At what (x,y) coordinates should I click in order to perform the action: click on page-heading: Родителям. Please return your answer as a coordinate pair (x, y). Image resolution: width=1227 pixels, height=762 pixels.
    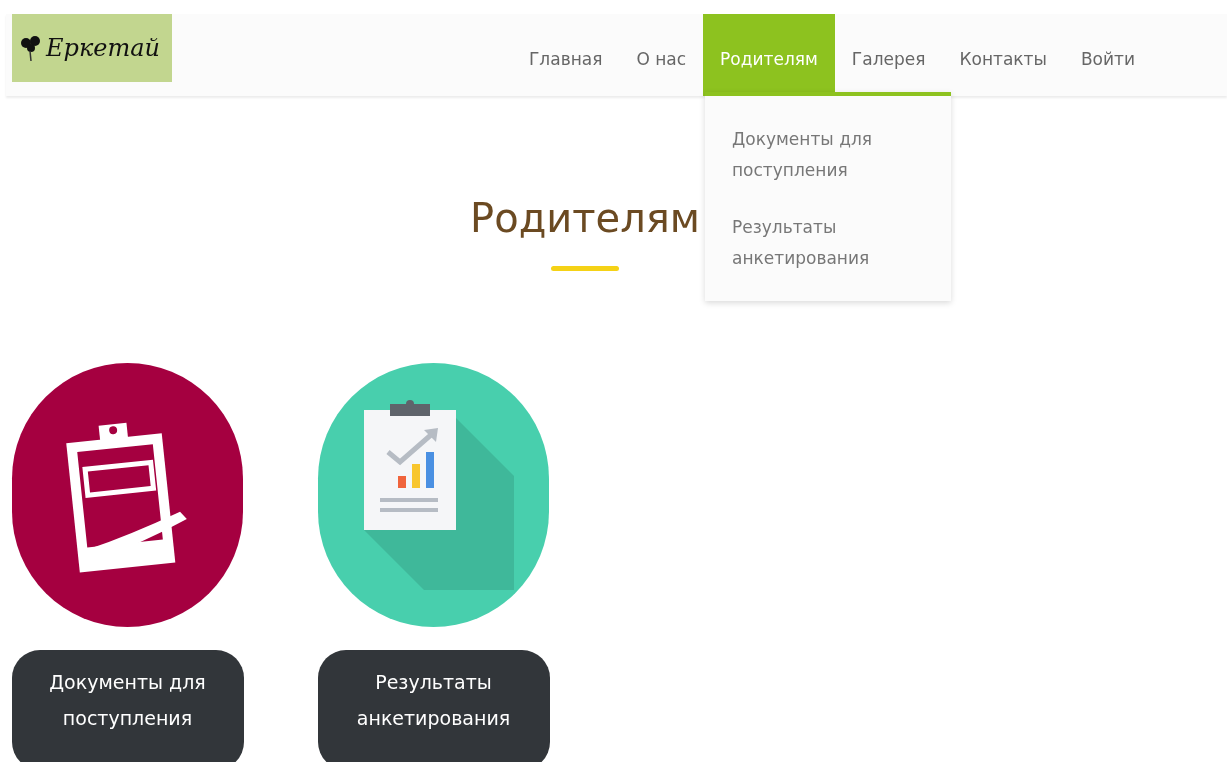
    Looking at the image, I should click on (585, 218).